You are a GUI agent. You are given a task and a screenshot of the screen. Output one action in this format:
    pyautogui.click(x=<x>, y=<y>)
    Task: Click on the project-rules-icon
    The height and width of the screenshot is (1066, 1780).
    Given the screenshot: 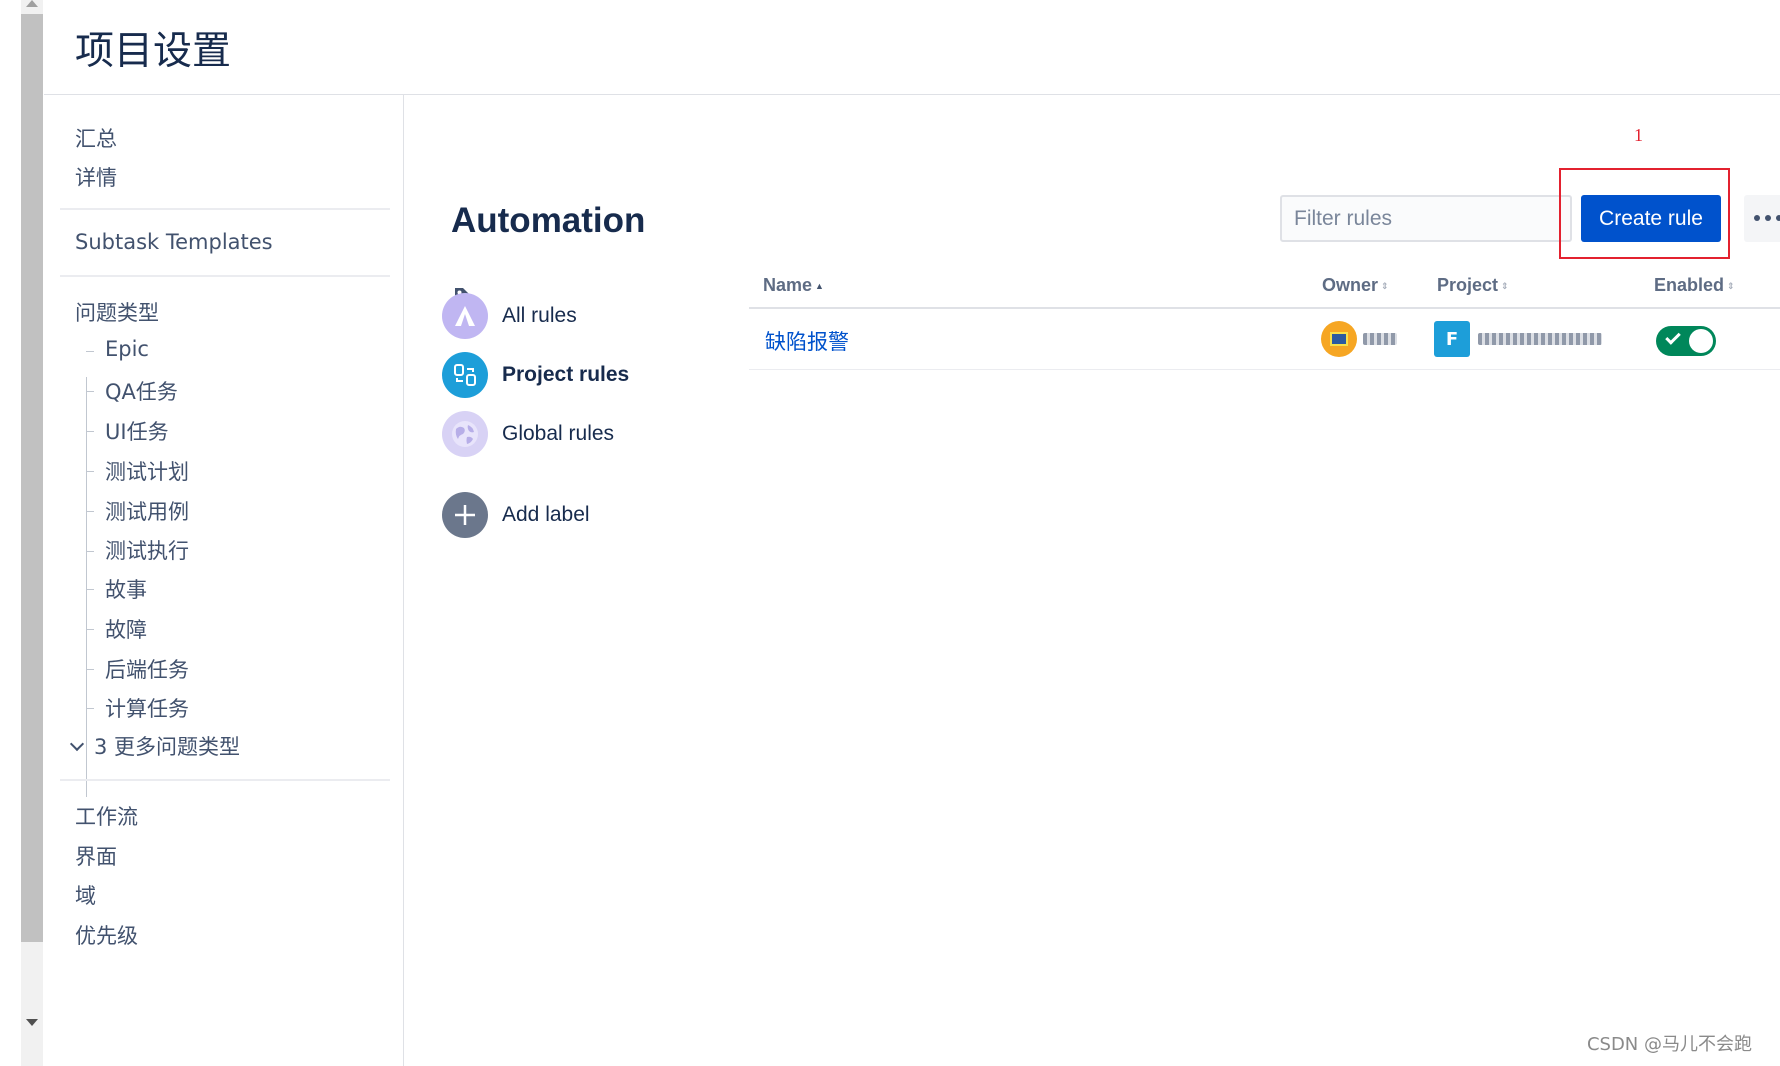 What is the action you would take?
    pyautogui.click(x=465, y=375)
    